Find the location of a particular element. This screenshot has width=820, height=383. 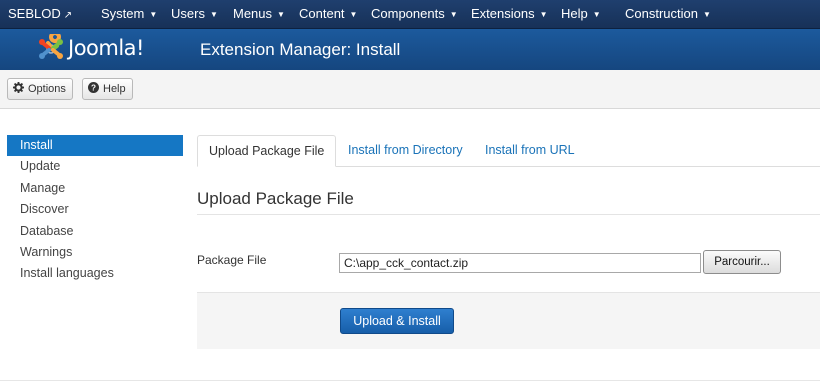

external-link-icon: ↗ is located at coordinates (68, 15).